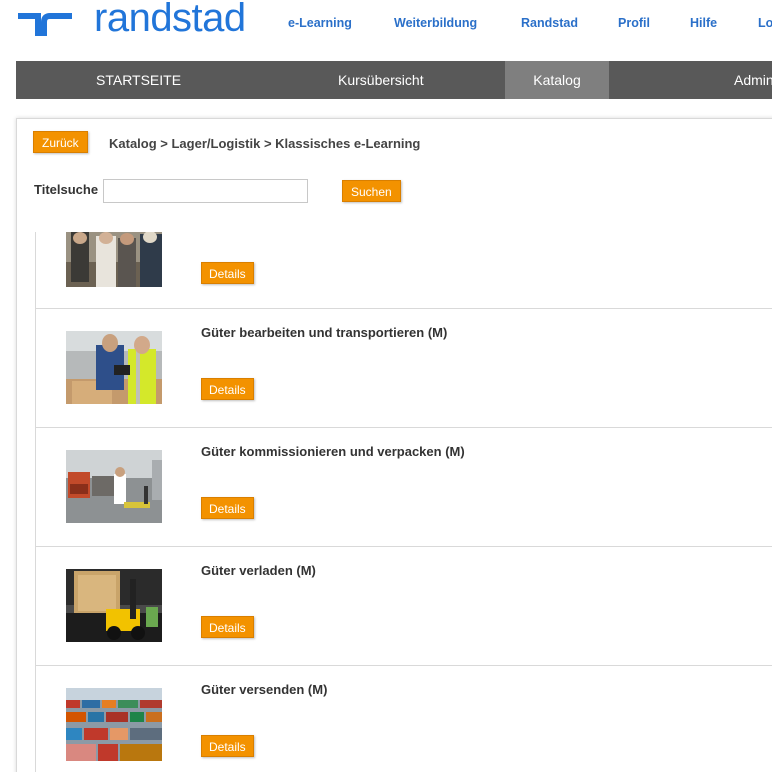 This screenshot has height=772, width=772. I want to click on top-link-randstad: Randstad, so click(549, 23).